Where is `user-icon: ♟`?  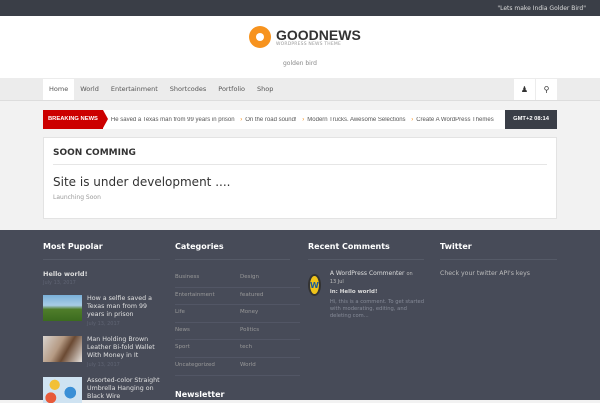 user-icon: ♟ is located at coordinates (524, 89).